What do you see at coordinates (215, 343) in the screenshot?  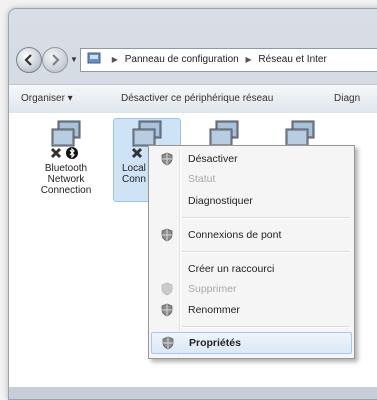 I see `menu-item-label: Propriétés` at bounding box center [215, 343].